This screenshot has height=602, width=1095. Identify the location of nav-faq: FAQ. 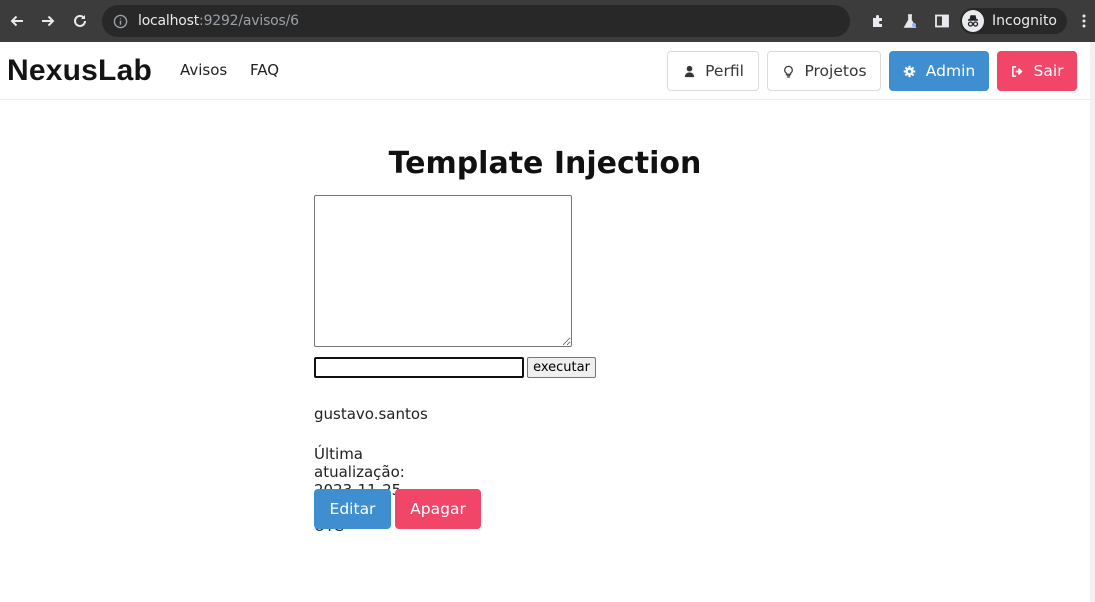
(264, 70).